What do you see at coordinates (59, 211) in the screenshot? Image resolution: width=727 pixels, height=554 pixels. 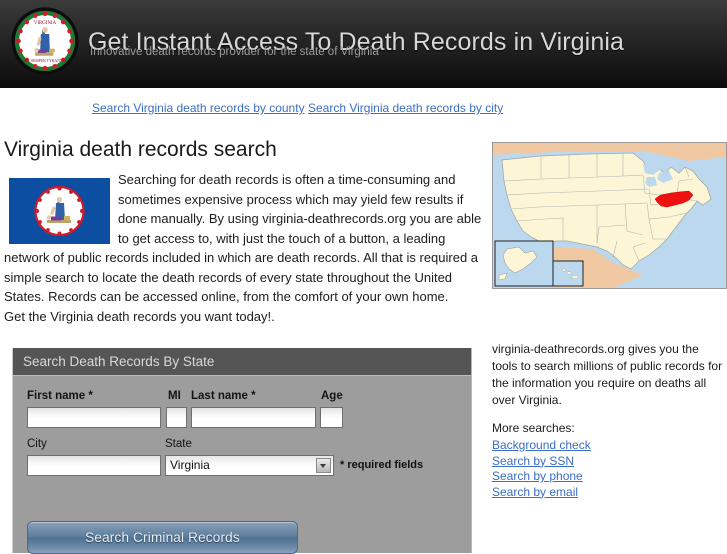 I see `virginia-state-flag-icon` at bounding box center [59, 211].